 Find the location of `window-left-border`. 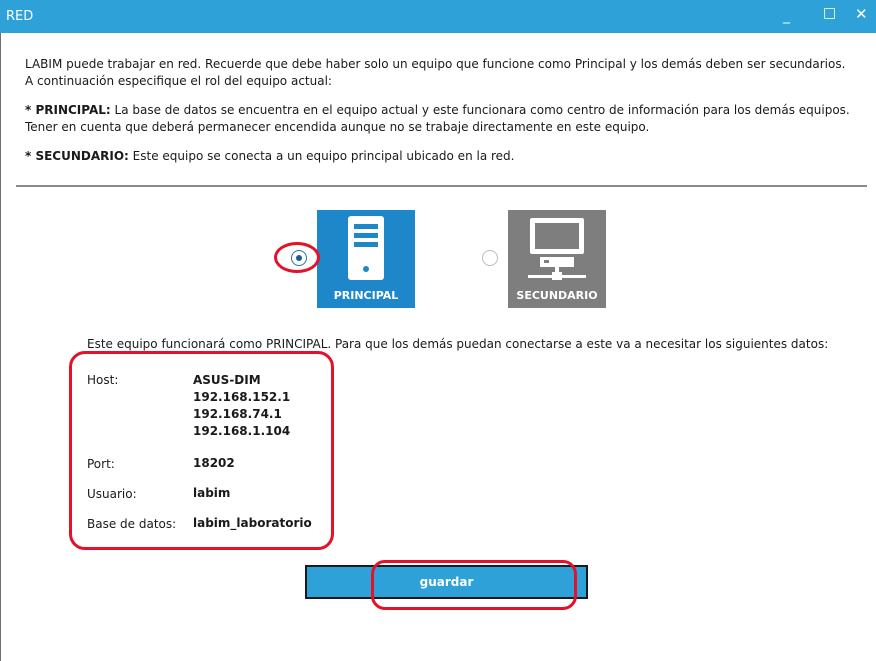

window-left-border is located at coordinates (0, 347).